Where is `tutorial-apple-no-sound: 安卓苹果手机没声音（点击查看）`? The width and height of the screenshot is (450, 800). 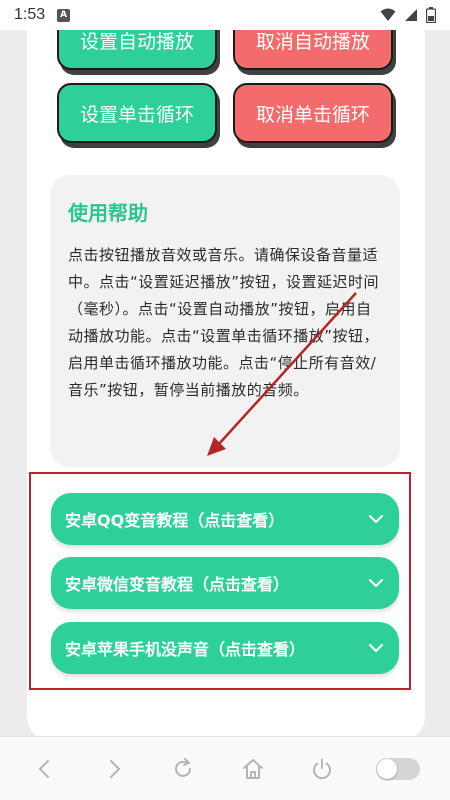 tutorial-apple-no-sound: 安卓苹果手机没声音（点击查看） is located at coordinates (225, 648).